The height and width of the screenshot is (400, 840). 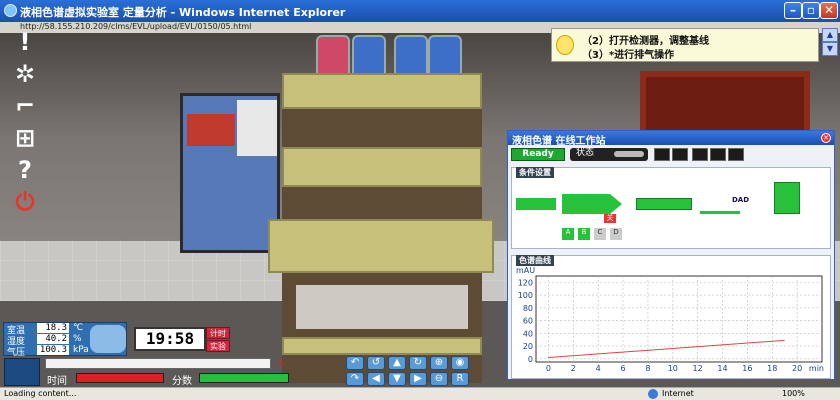 I want to click on score-bar, so click(x=244, y=378).